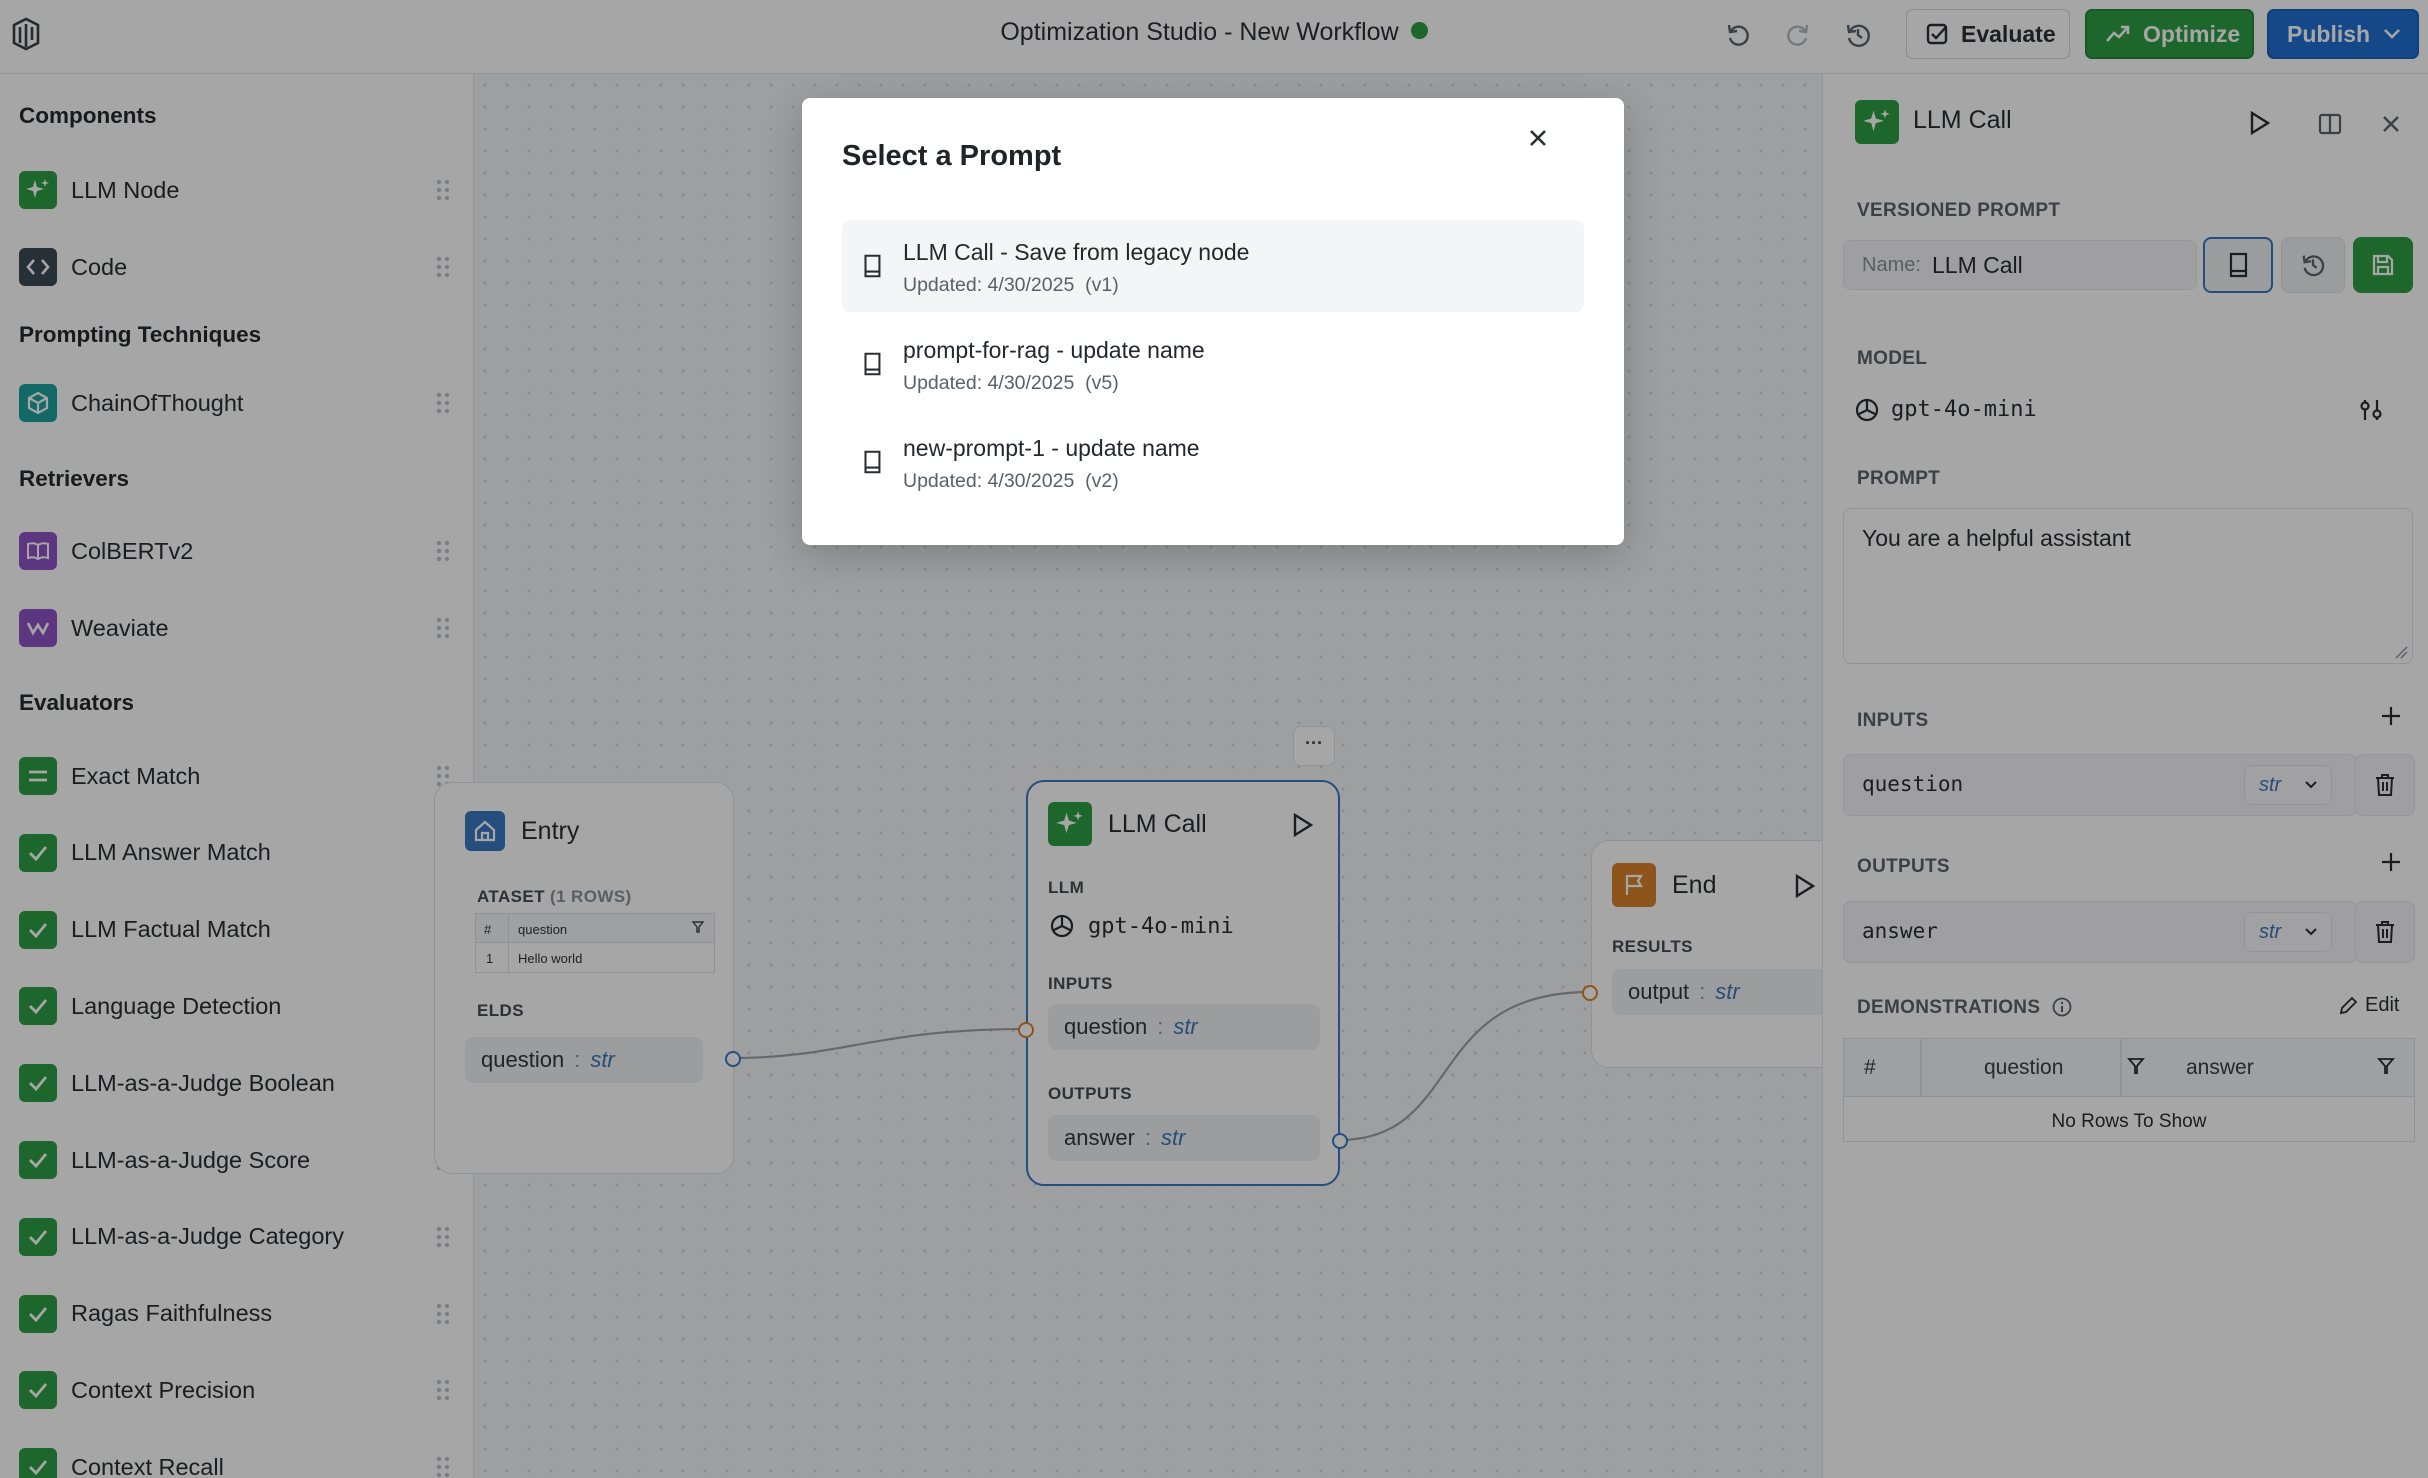 Image resolution: width=2428 pixels, height=1478 pixels. I want to click on prompt-meta: Updated: 4/30/2025 (v5), so click(1011, 383).